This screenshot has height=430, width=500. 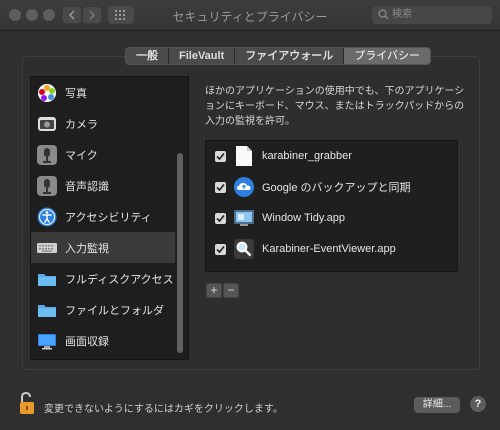 I want to click on unlocked-padlock-icon, so click(x=27, y=402).